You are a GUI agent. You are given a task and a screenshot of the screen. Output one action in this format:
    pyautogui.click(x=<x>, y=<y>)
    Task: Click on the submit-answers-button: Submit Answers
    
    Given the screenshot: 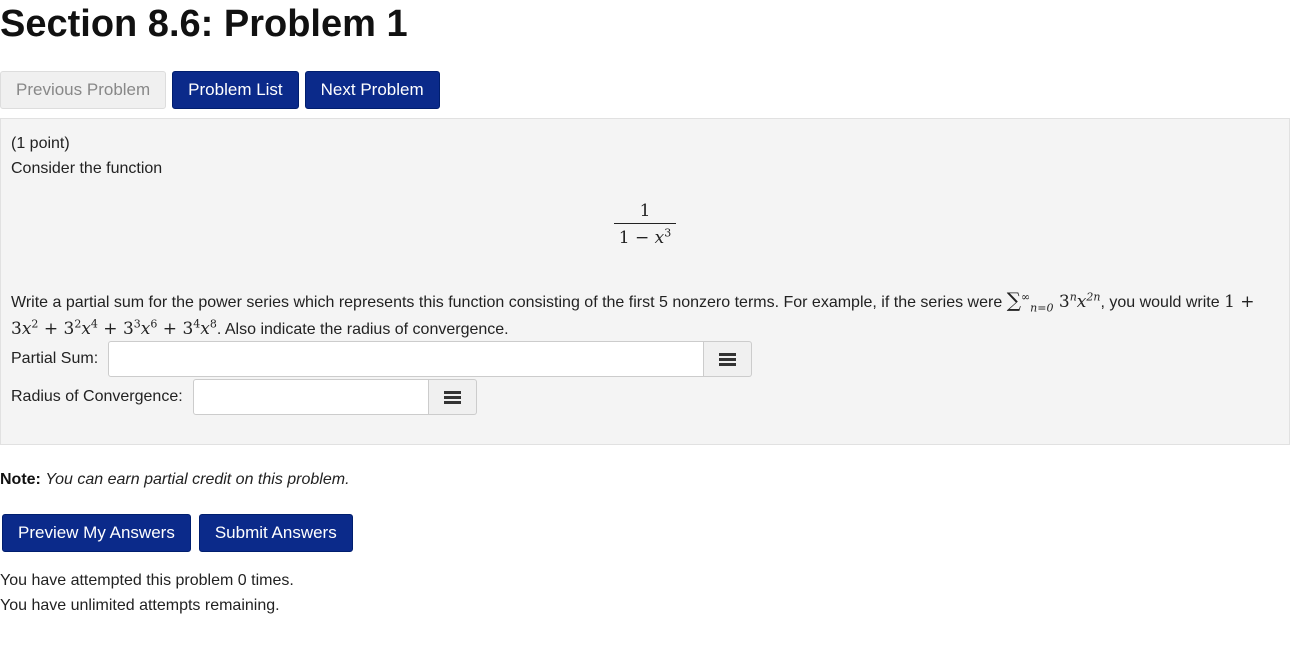 What is the action you would take?
    pyautogui.click(x=275, y=533)
    